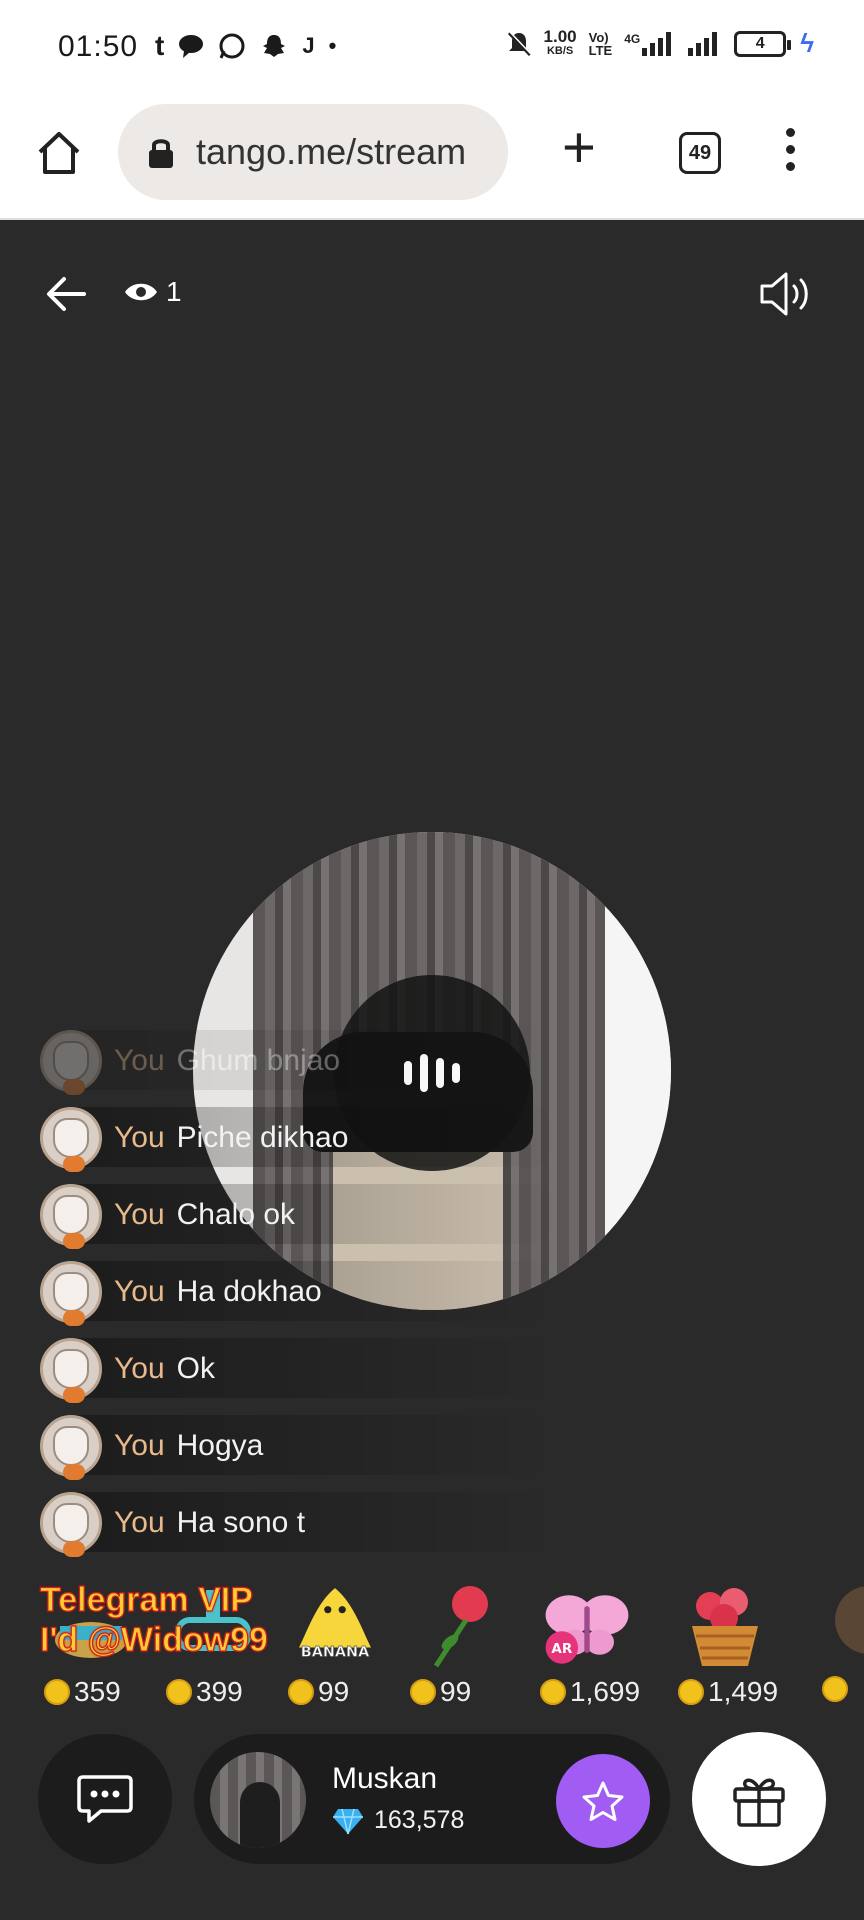 This screenshot has width=864, height=1920. Describe the element at coordinates (274, 46) in the screenshot. I see `snapchat-icon` at that location.